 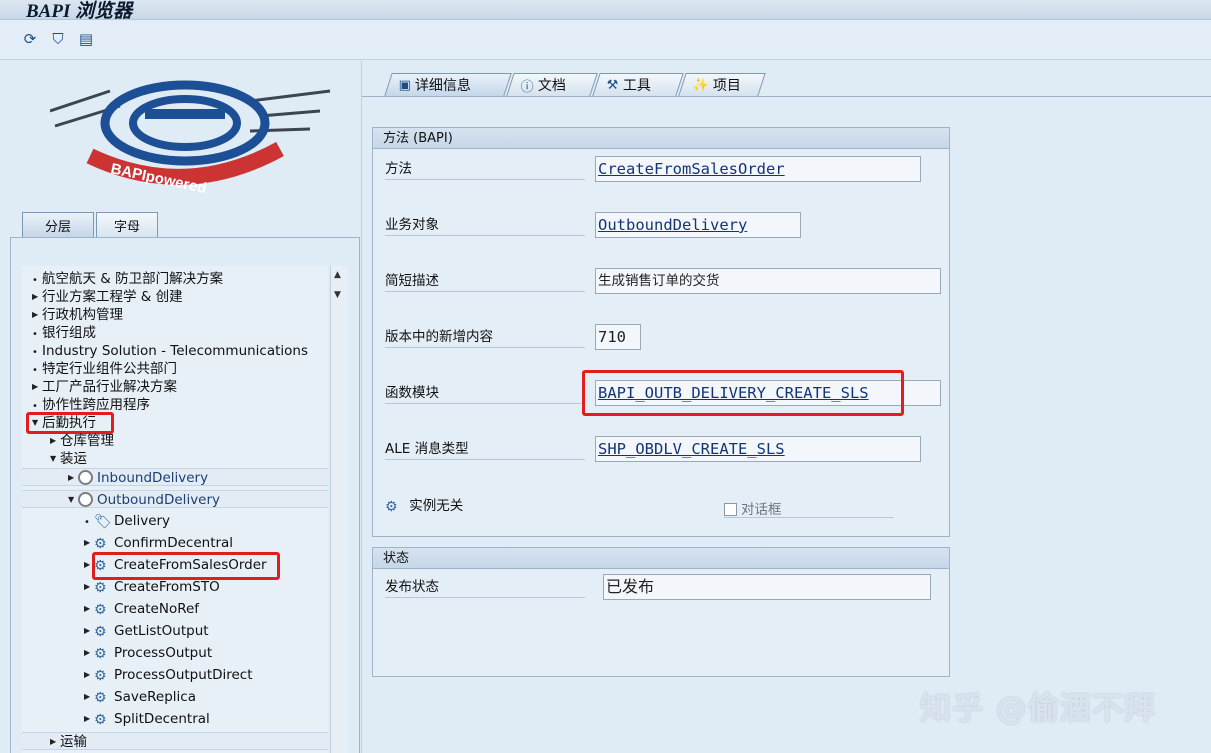 What do you see at coordinates (618, 337) in the screenshot?
I see `release-field: 710` at bounding box center [618, 337].